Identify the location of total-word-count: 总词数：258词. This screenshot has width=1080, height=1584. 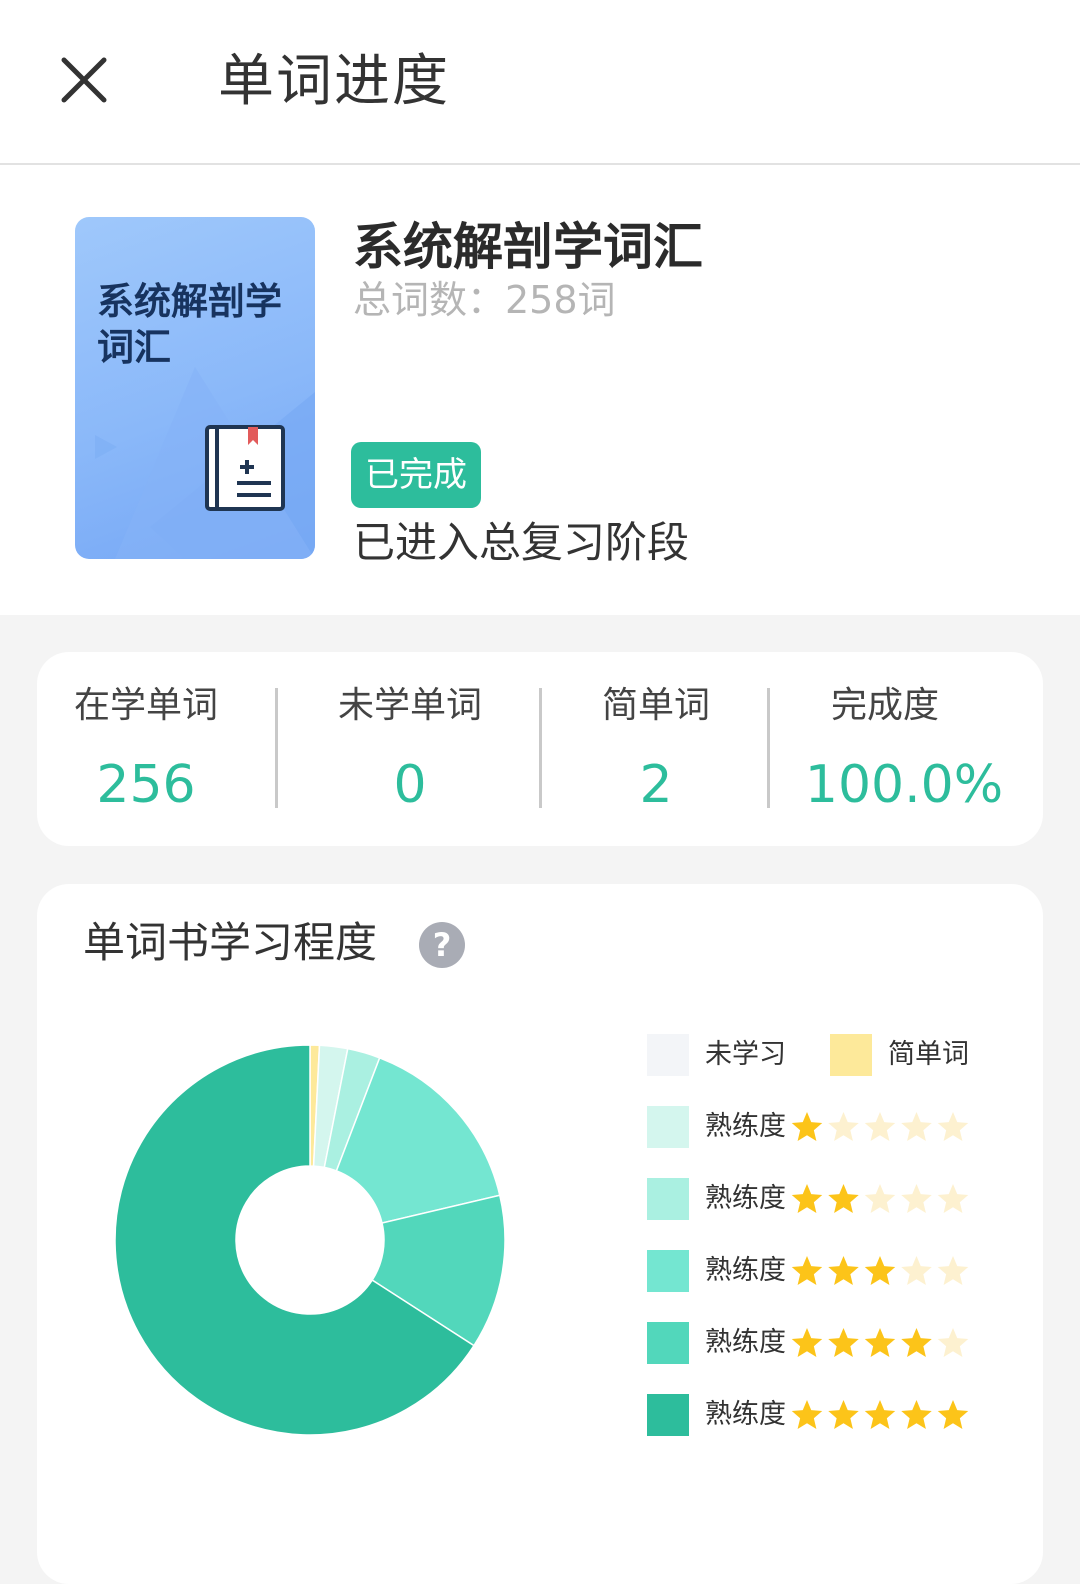
(484, 300).